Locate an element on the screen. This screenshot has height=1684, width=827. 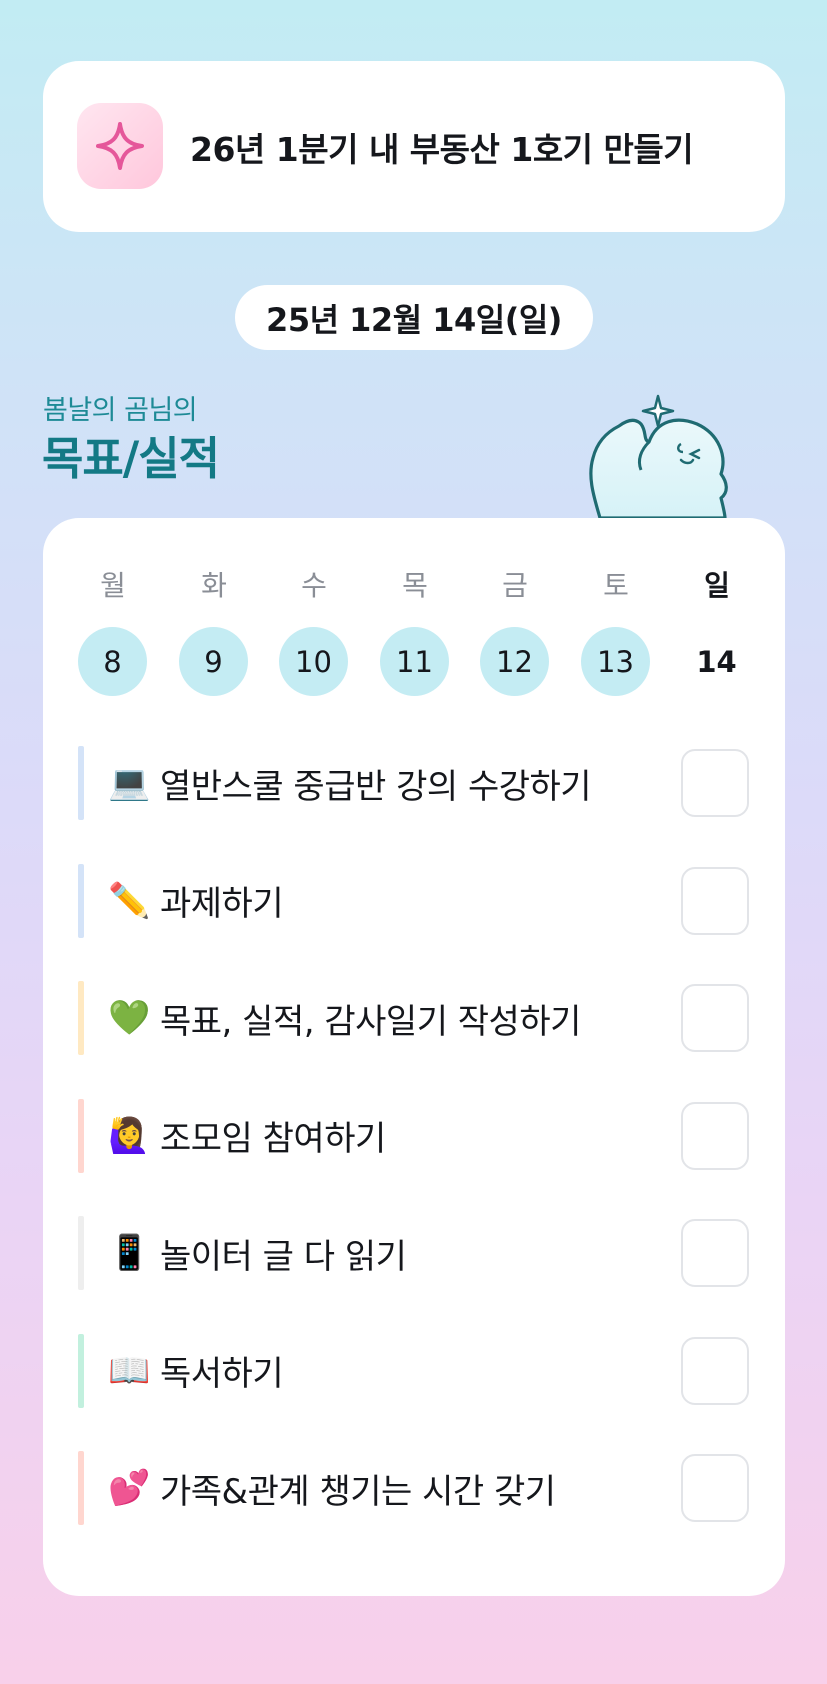
task-label: 과제하기 is located at coordinates (222, 904).